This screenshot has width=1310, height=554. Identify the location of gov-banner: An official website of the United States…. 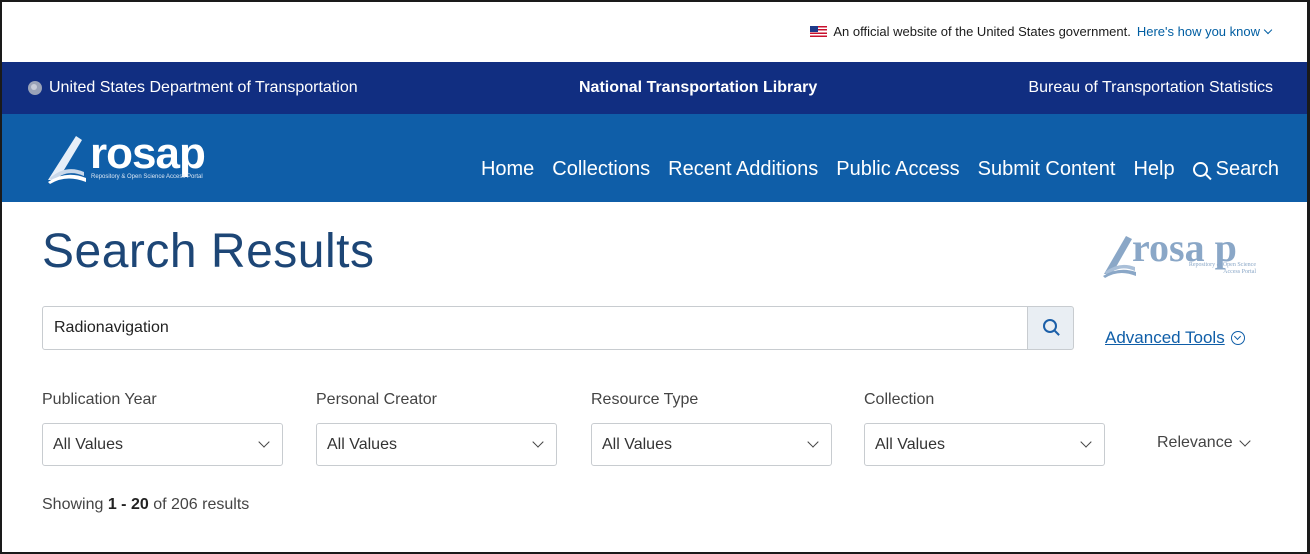
(654, 32).